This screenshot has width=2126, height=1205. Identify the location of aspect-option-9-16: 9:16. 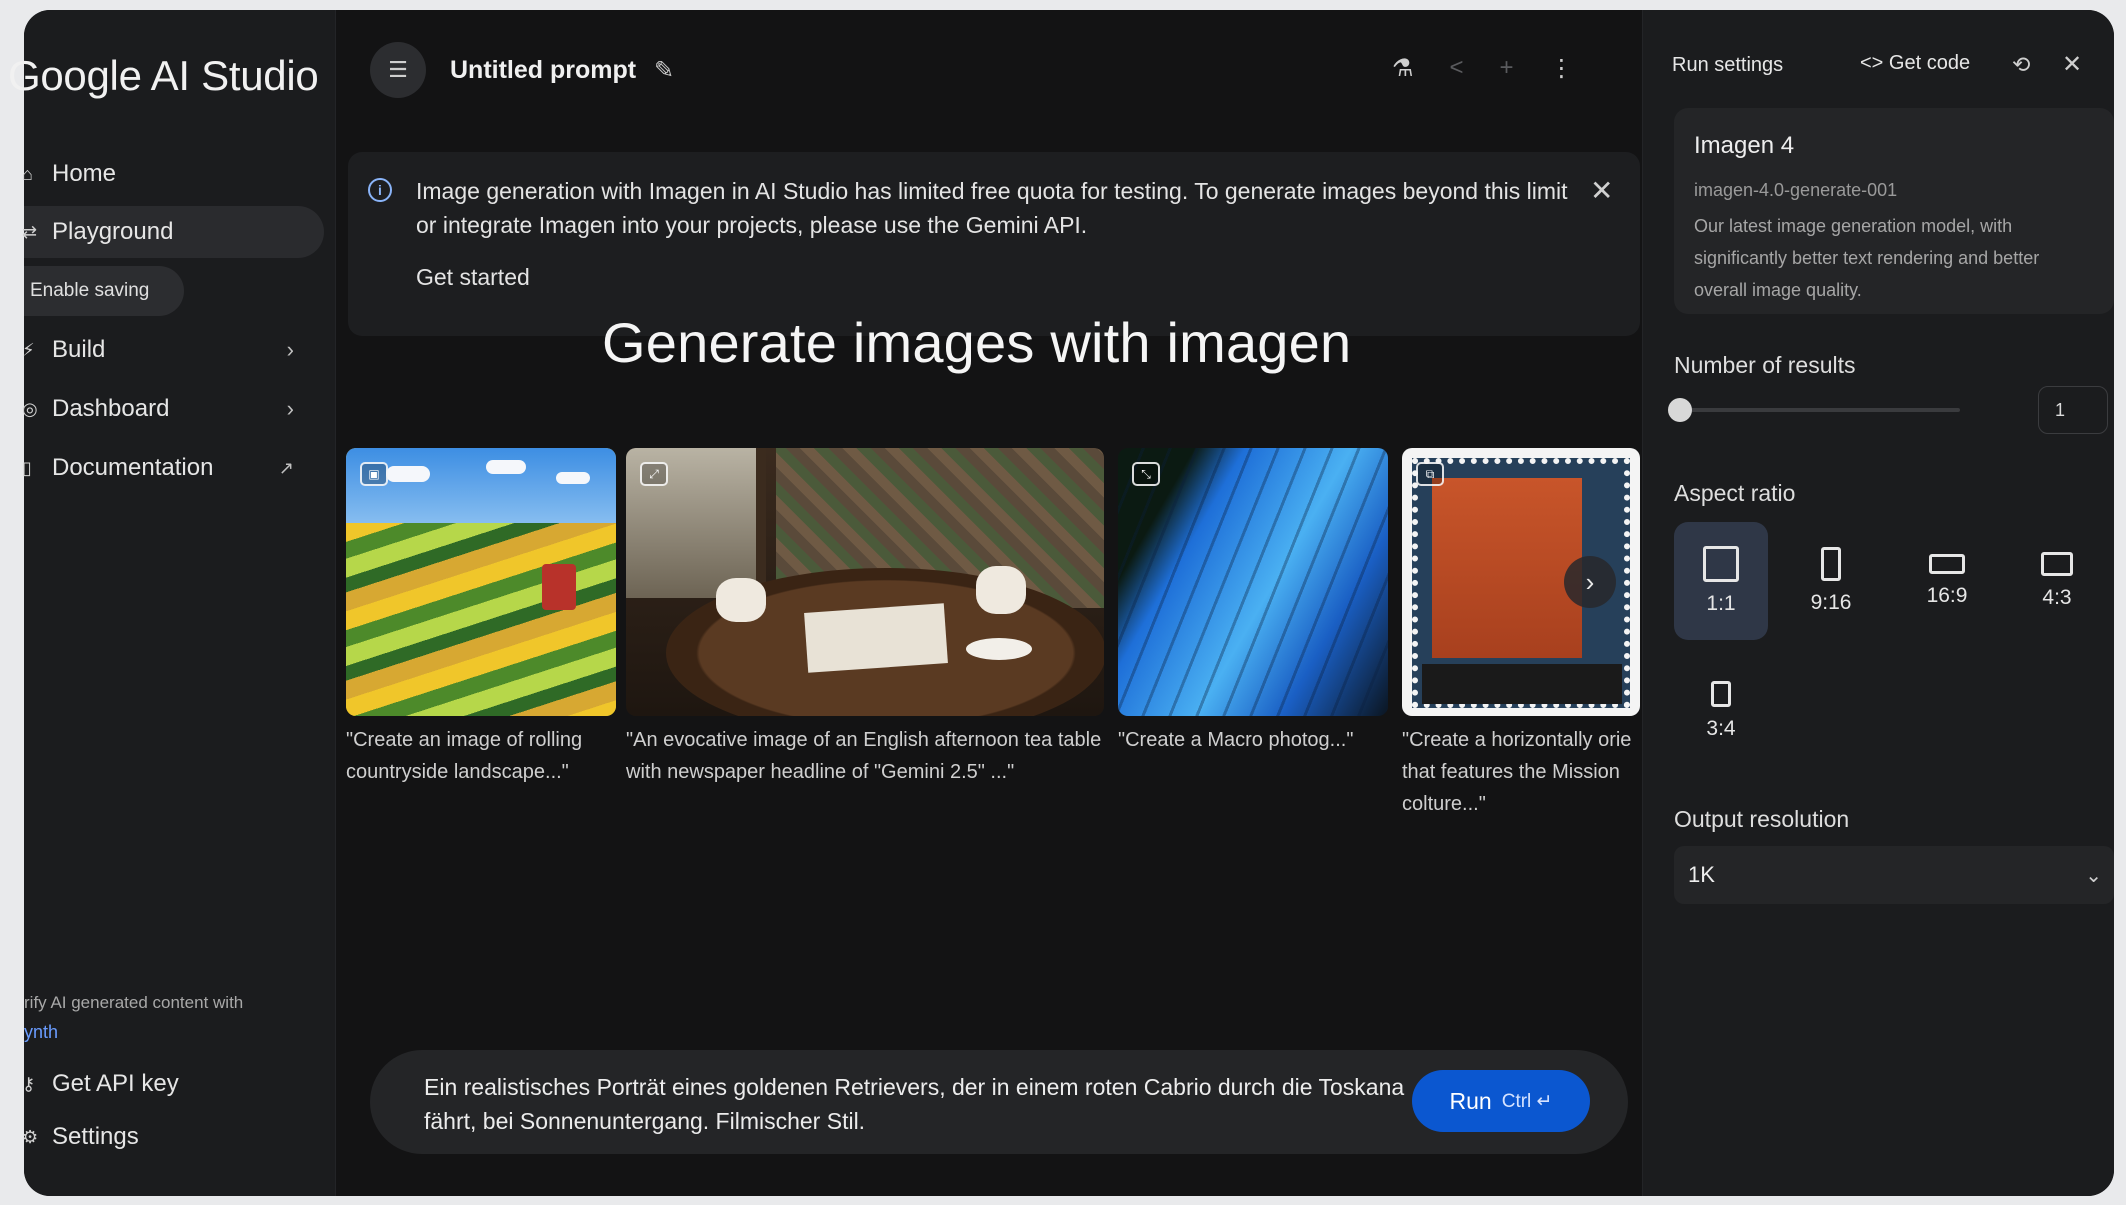
(1831, 581).